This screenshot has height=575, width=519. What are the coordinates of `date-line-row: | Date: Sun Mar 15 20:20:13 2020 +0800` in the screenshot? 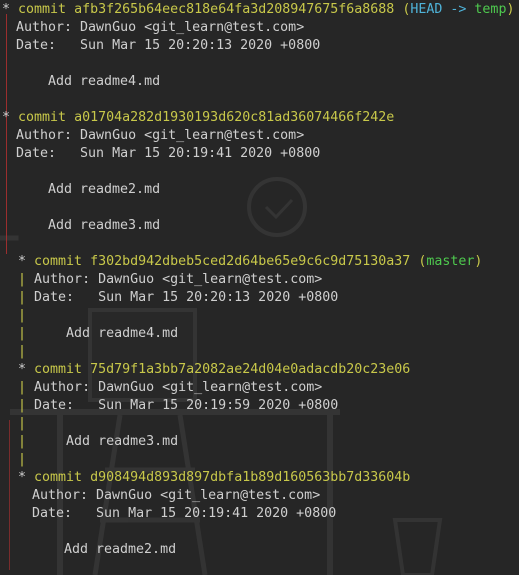 It's located at (178, 298).